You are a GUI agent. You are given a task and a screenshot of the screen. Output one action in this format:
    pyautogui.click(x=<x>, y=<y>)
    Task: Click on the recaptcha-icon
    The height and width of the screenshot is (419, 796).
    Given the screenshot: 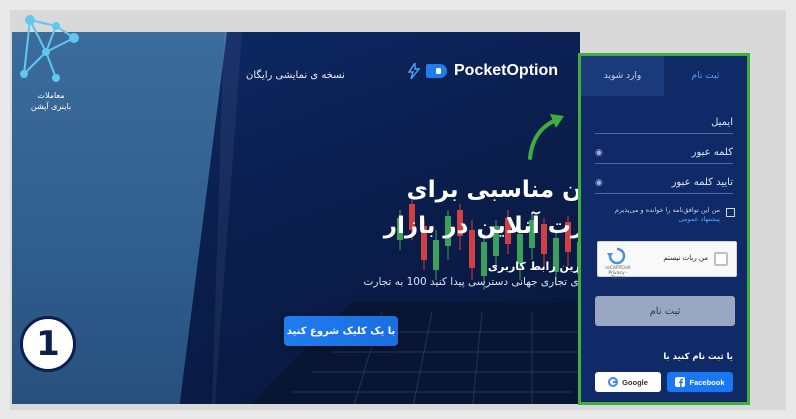 What is the action you would take?
    pyautogui.click(x=616, y=256)
    